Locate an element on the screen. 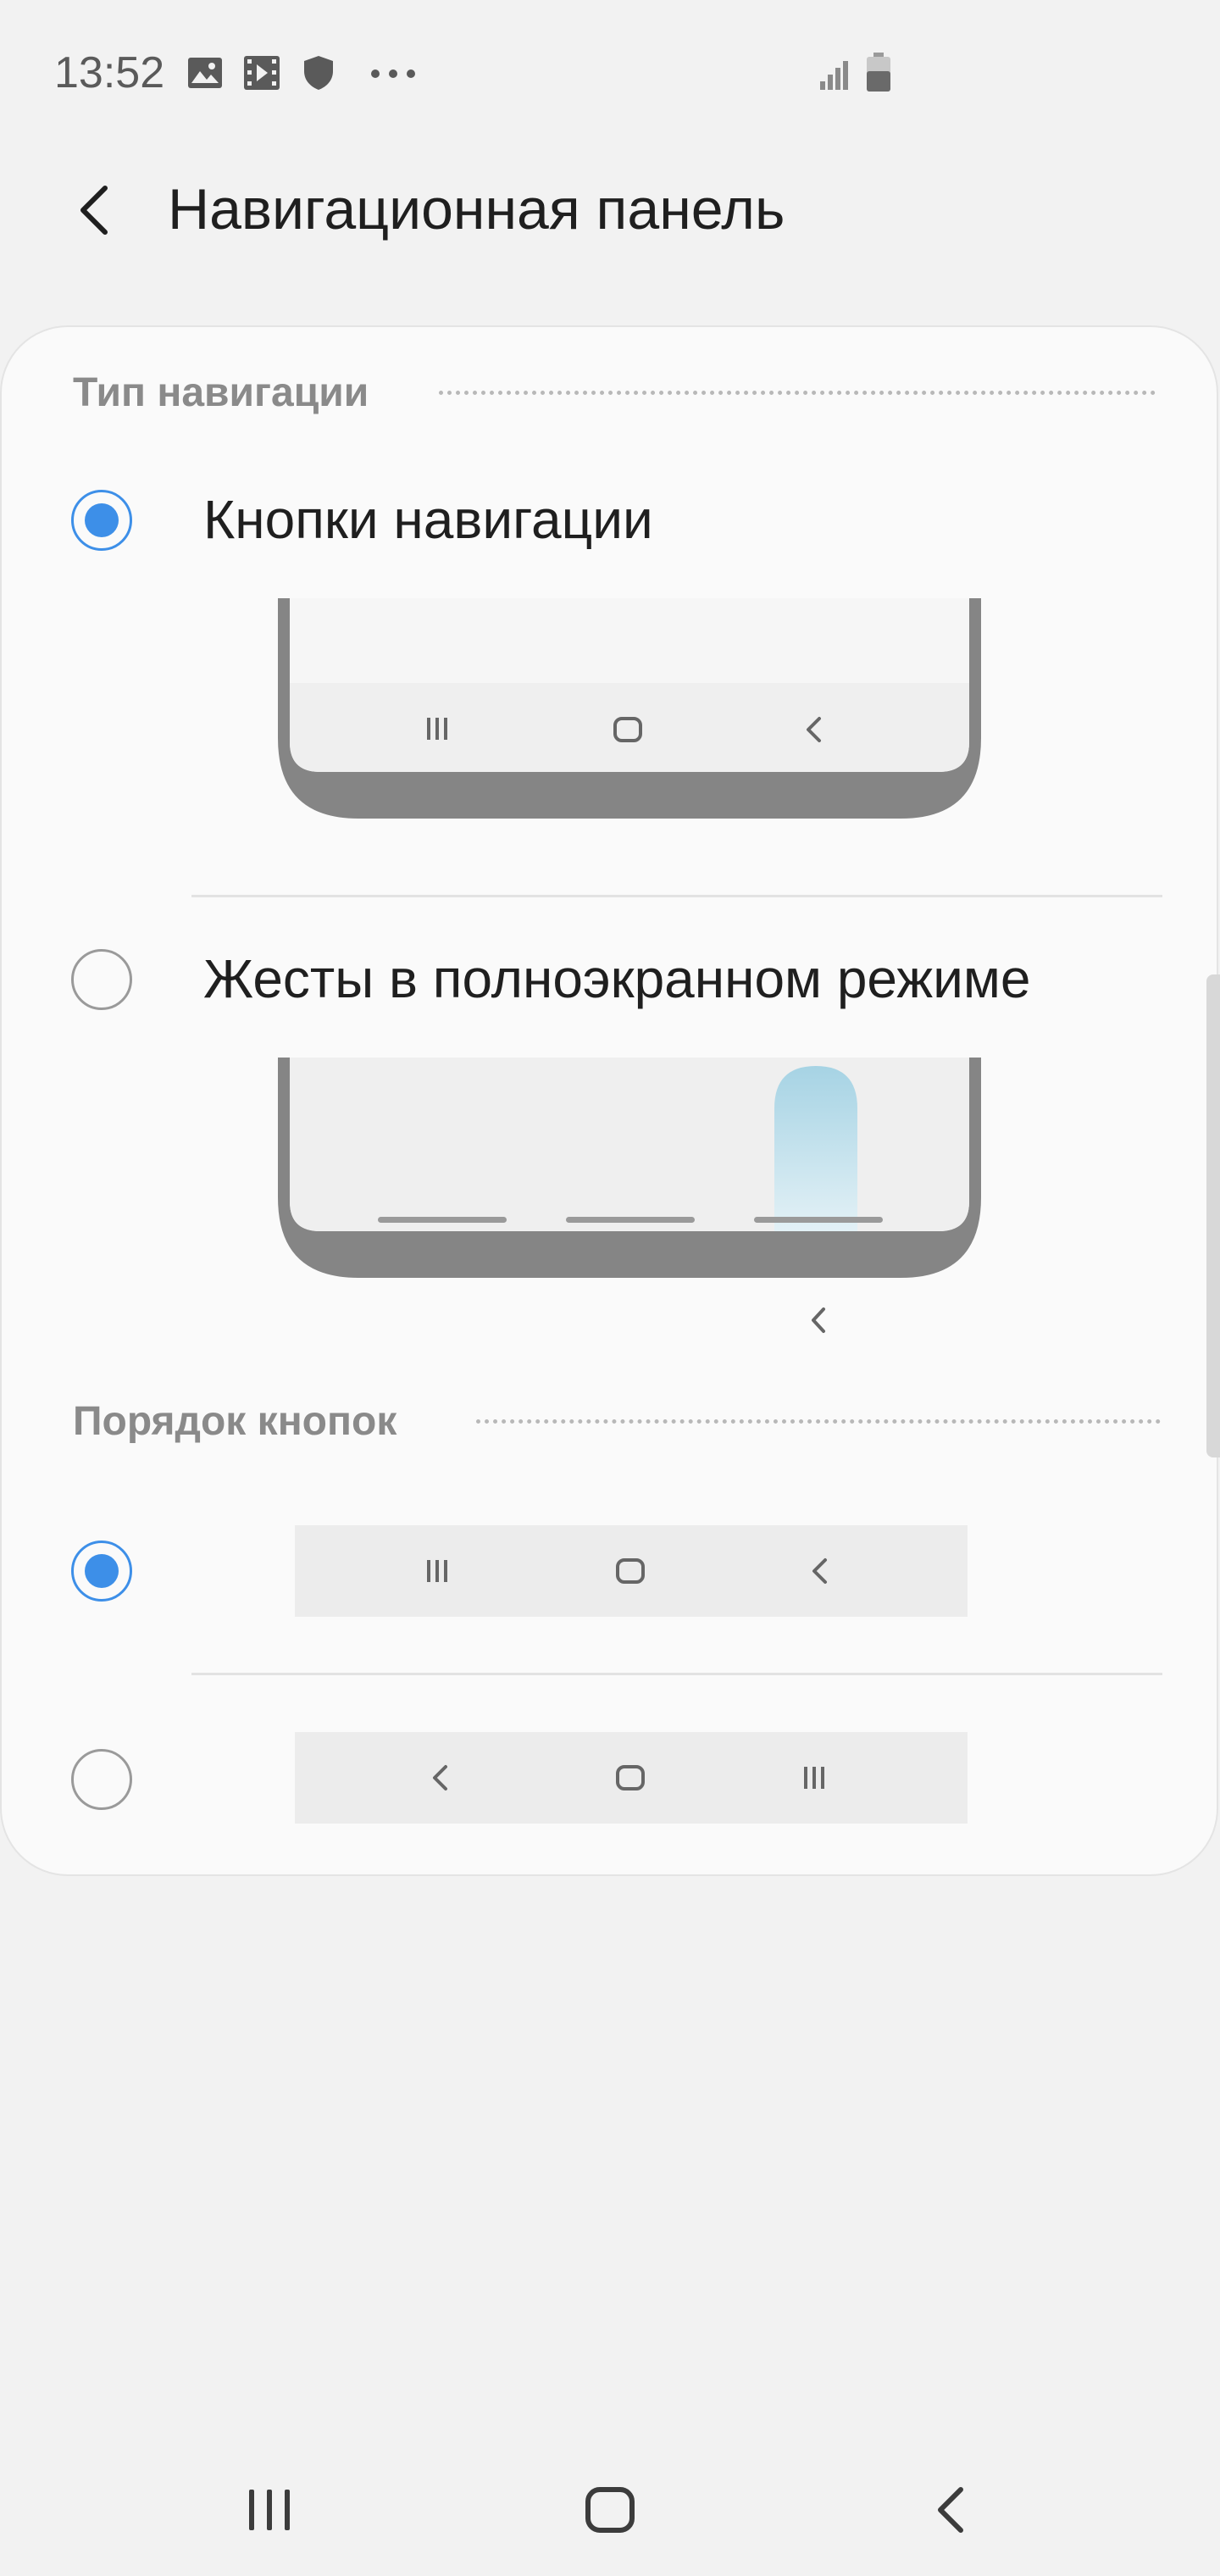 This screenshot has height=2576, width=1220. back-button-system is located at coordinates (950, 2509).